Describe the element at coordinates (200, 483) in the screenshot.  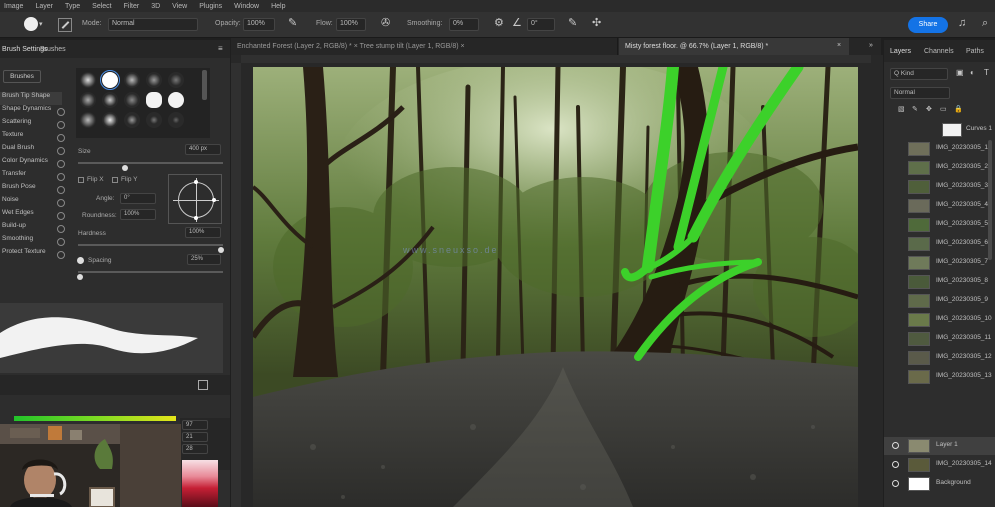
I see `color-picker-swatch` at that location.